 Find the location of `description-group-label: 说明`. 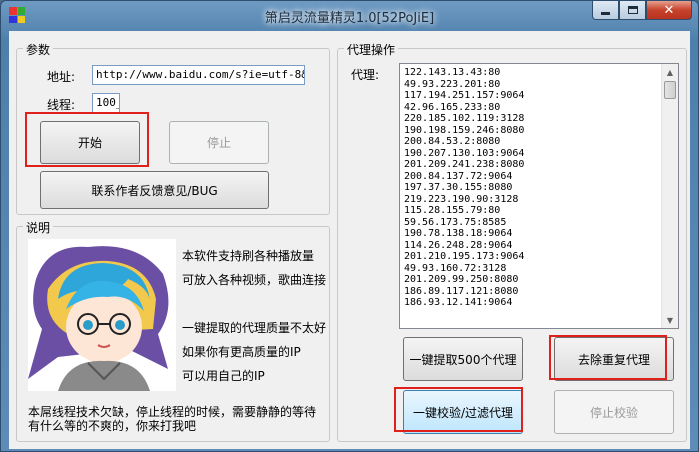

description-group-label: 说明 is located at coordinates (38, 227).